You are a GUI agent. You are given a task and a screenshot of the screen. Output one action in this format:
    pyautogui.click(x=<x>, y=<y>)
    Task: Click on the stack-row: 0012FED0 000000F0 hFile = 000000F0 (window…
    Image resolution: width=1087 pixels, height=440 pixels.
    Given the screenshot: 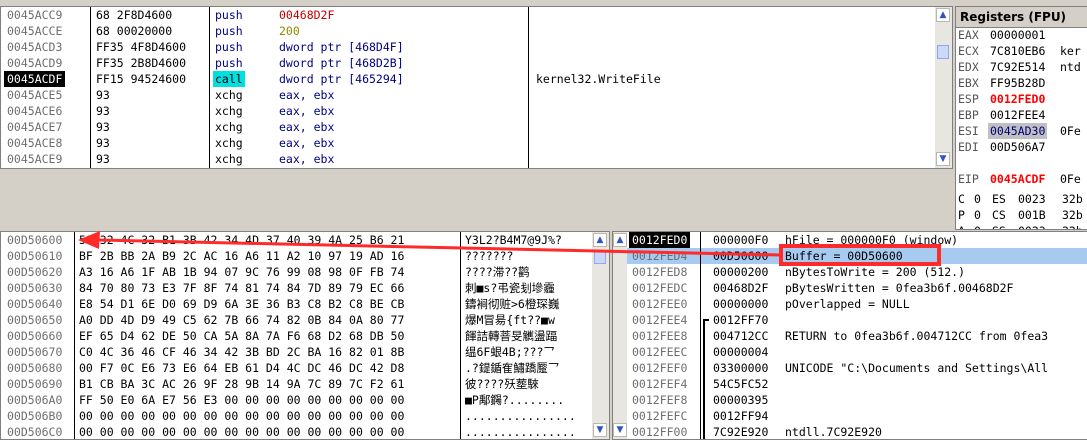 What is the action you would take?
    pyautogui.click(x=857, y=240)
    